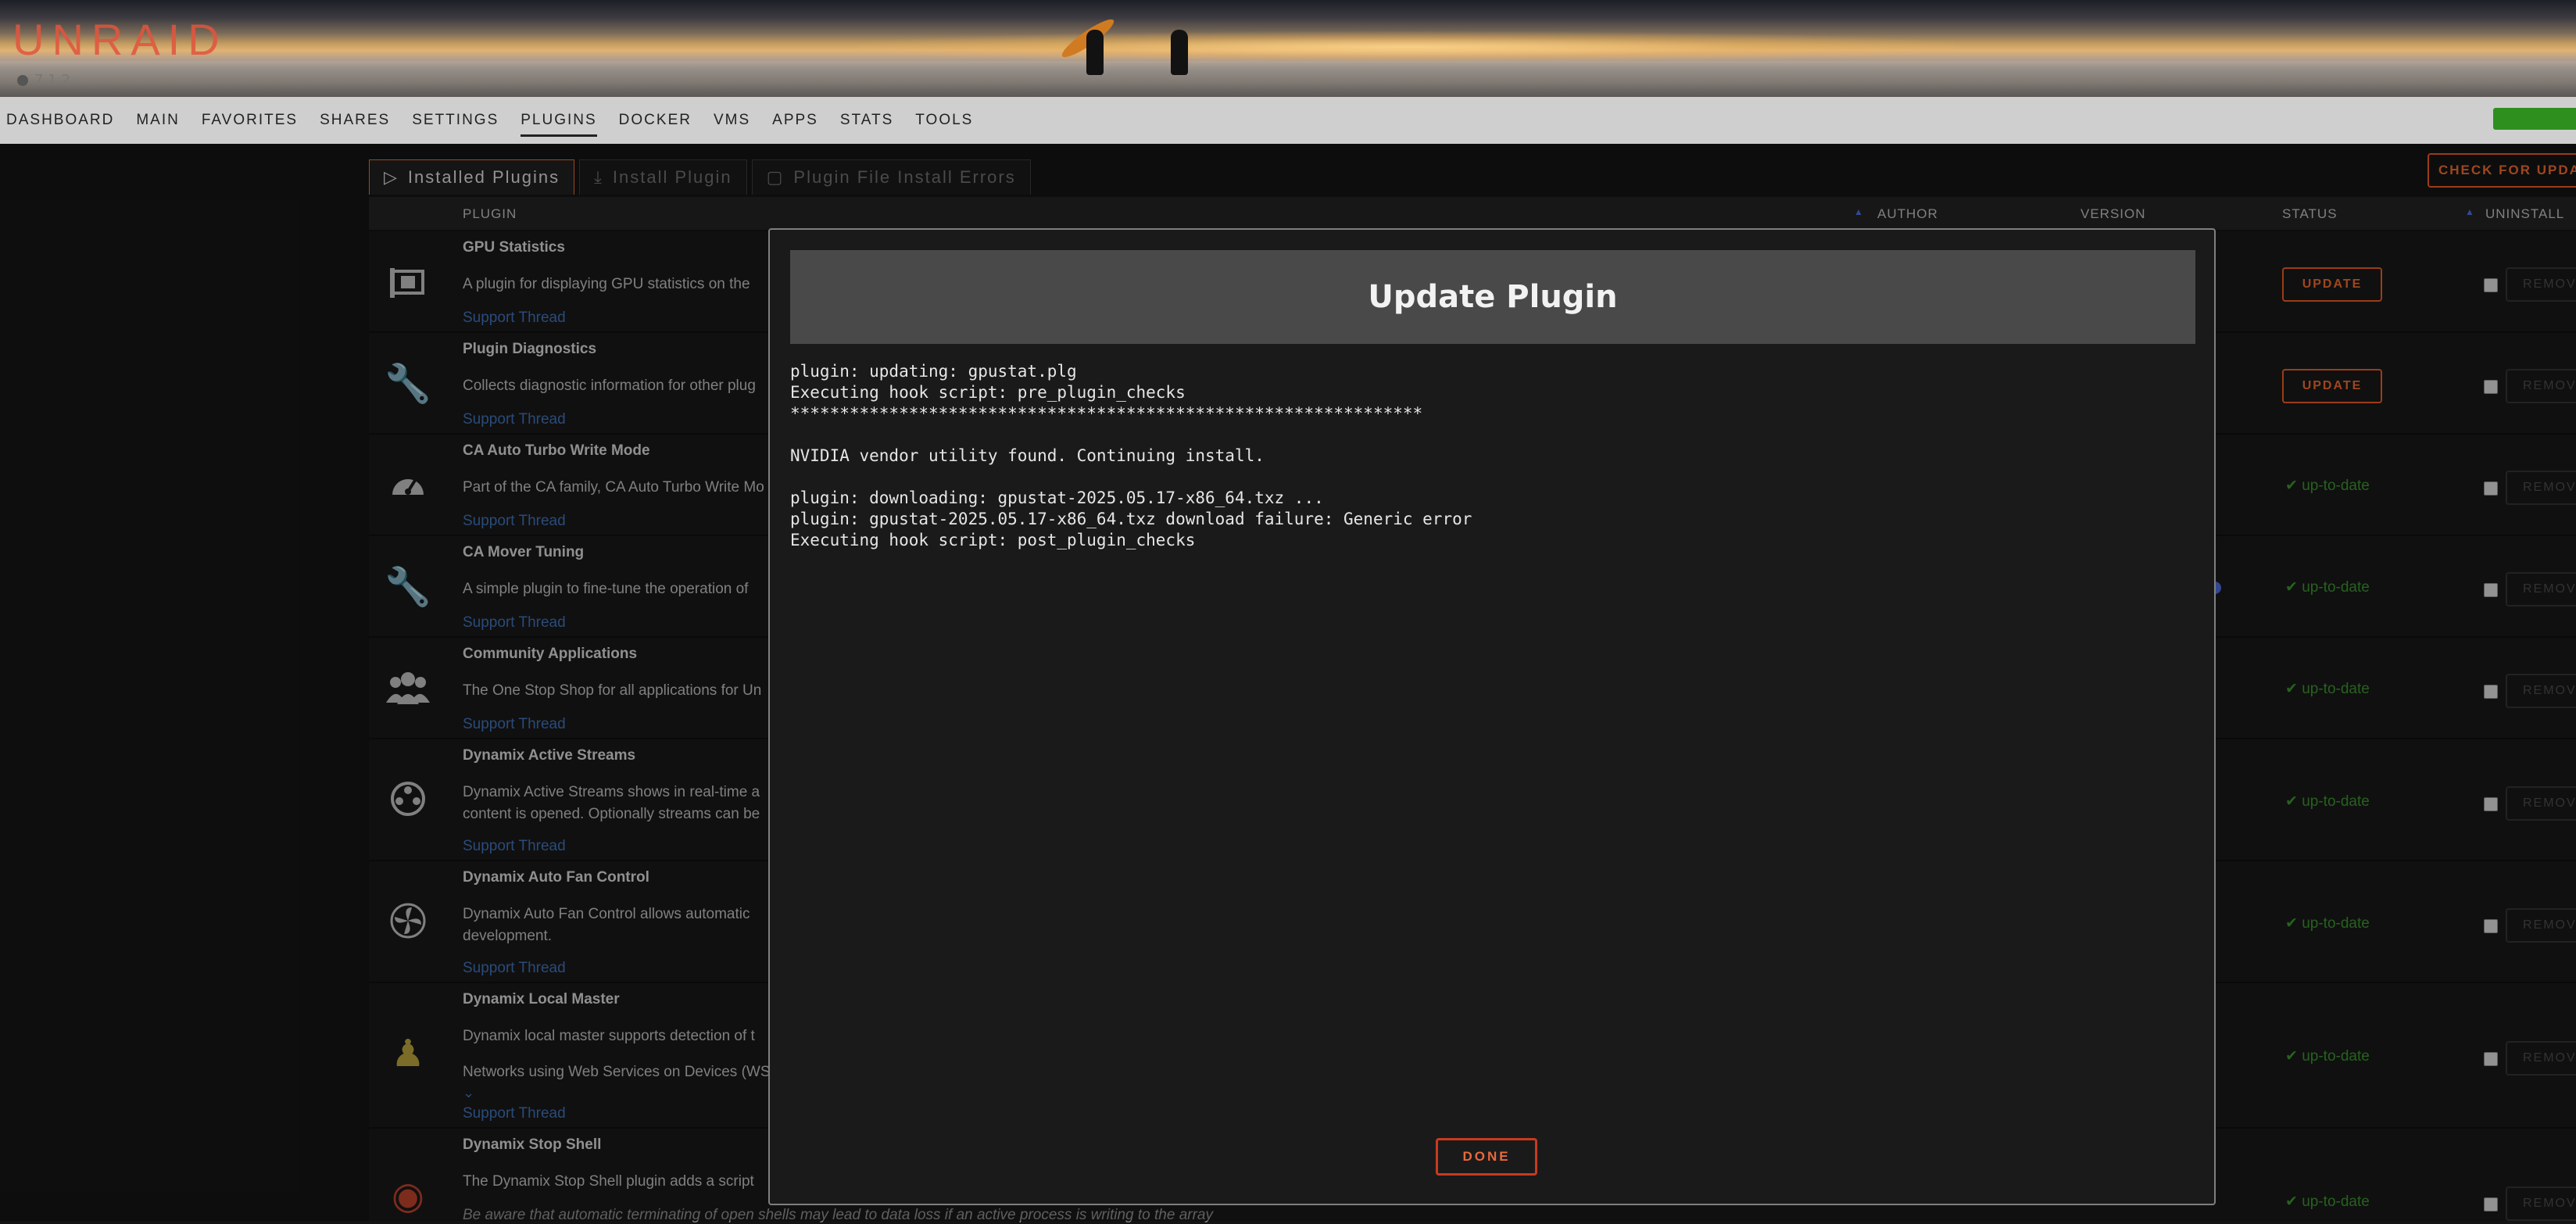  I want to click on log-line: Executing hook script: pre_plugin_checks, so click(988, 392).